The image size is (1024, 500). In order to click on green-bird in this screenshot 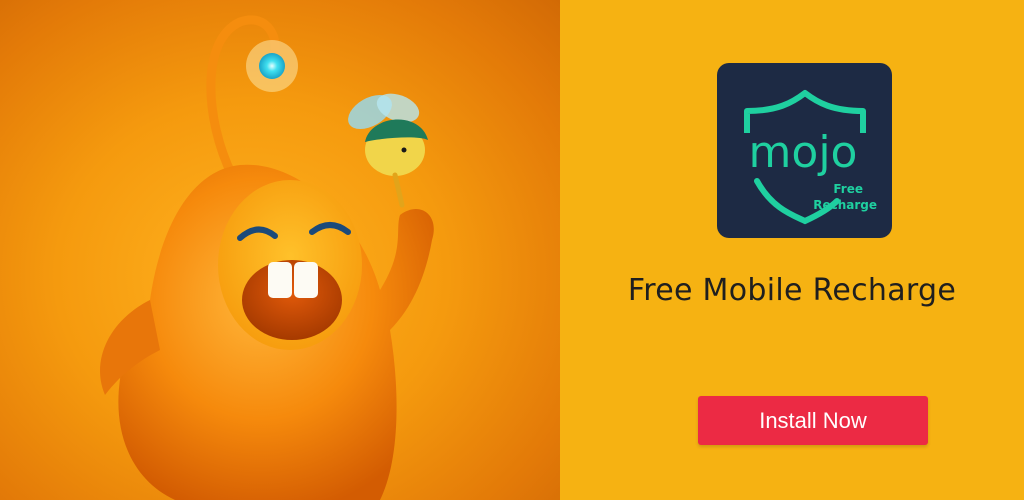, I will do `click(388, 150)`.